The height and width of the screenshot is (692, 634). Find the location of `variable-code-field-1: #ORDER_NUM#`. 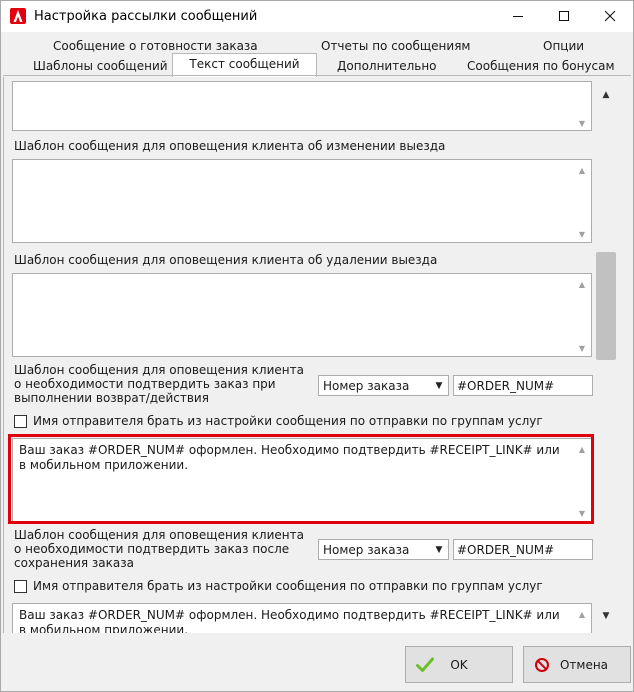

variable-code-field-1: #ORDER_NUM# is located at coordinates (523, 385).